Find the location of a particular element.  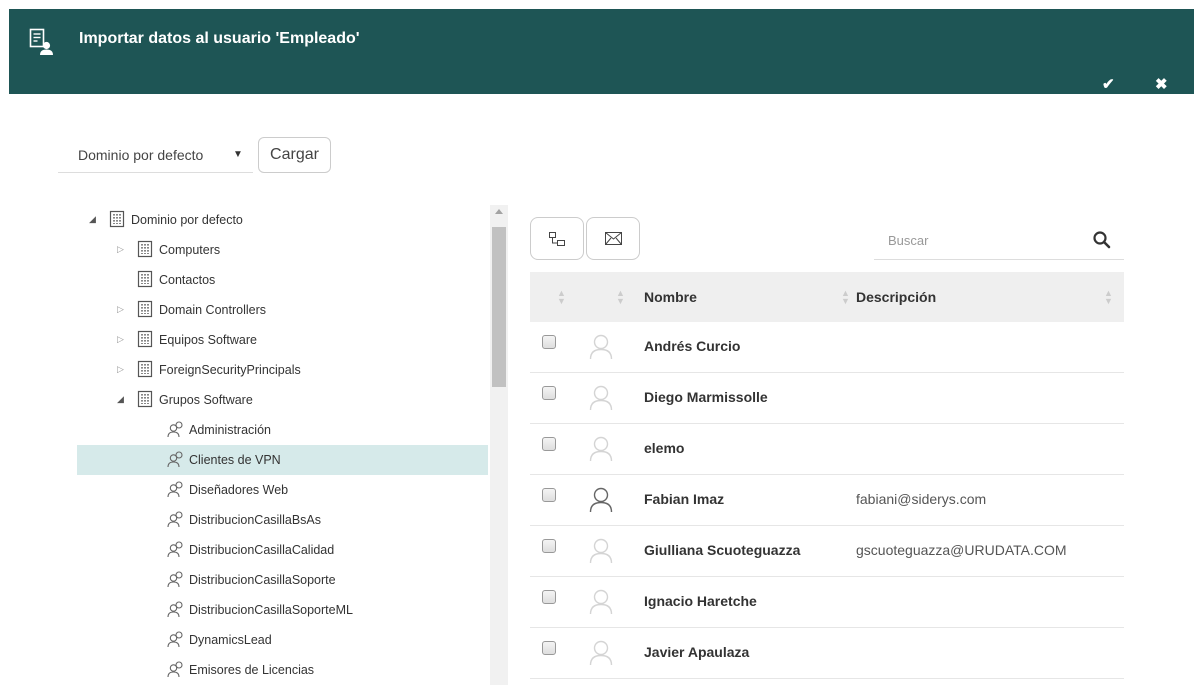

tree-node-label: Domain Controllers is located at coordinates (212, 310).